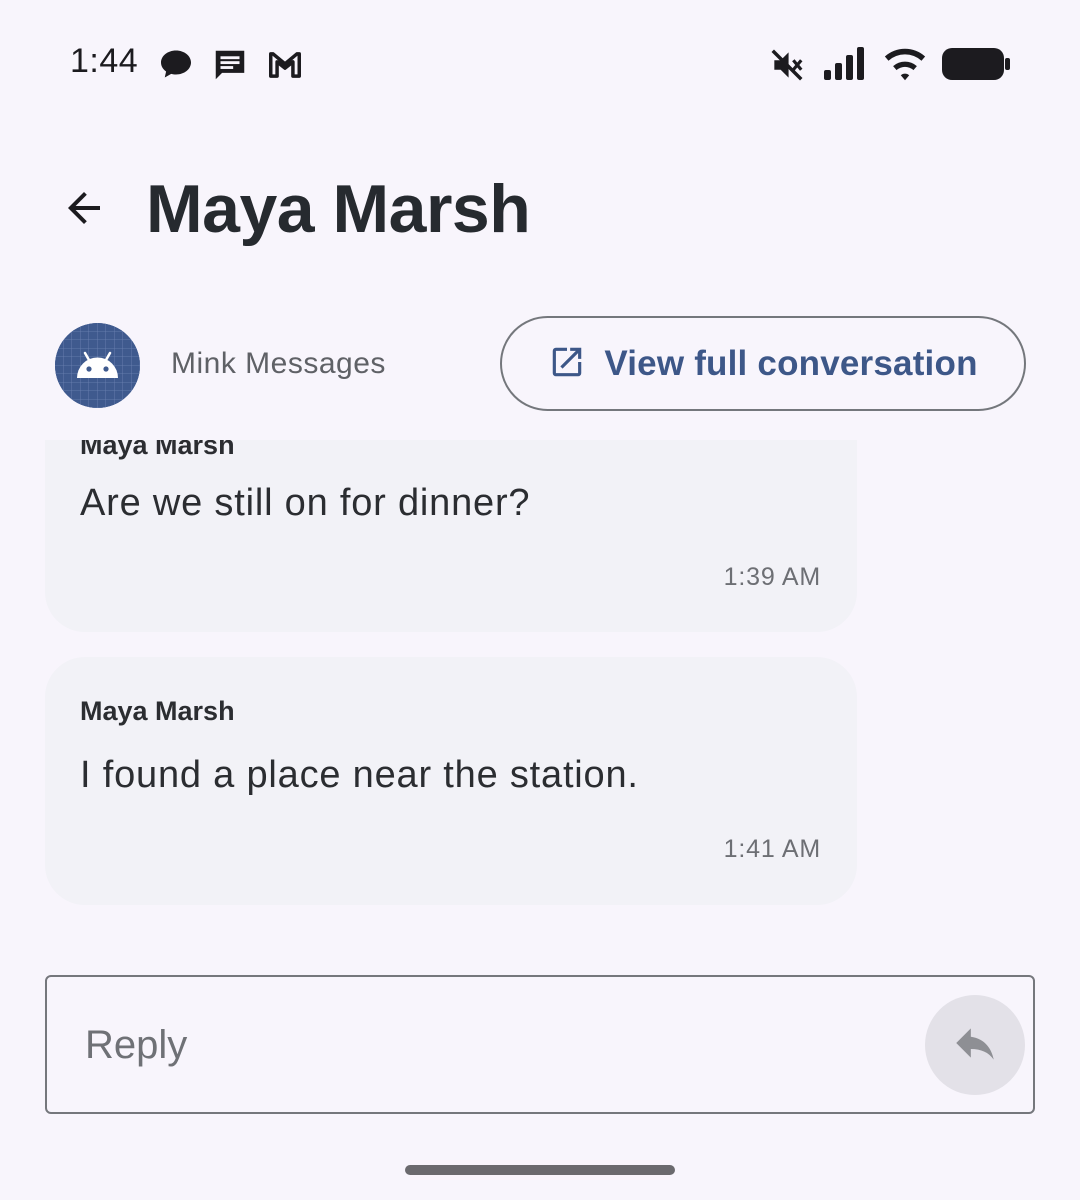  I want to click on message-time: 1:39 AM, so click(772, 577).